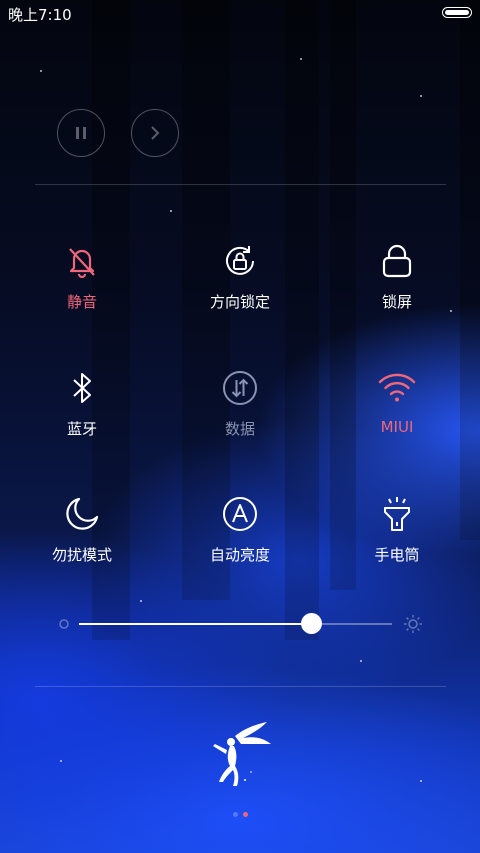  What do you see at coordinates (240, 418) in the screenshot?
I see `toggle-mobile-data: 数据` at bounding box center [240, 418].